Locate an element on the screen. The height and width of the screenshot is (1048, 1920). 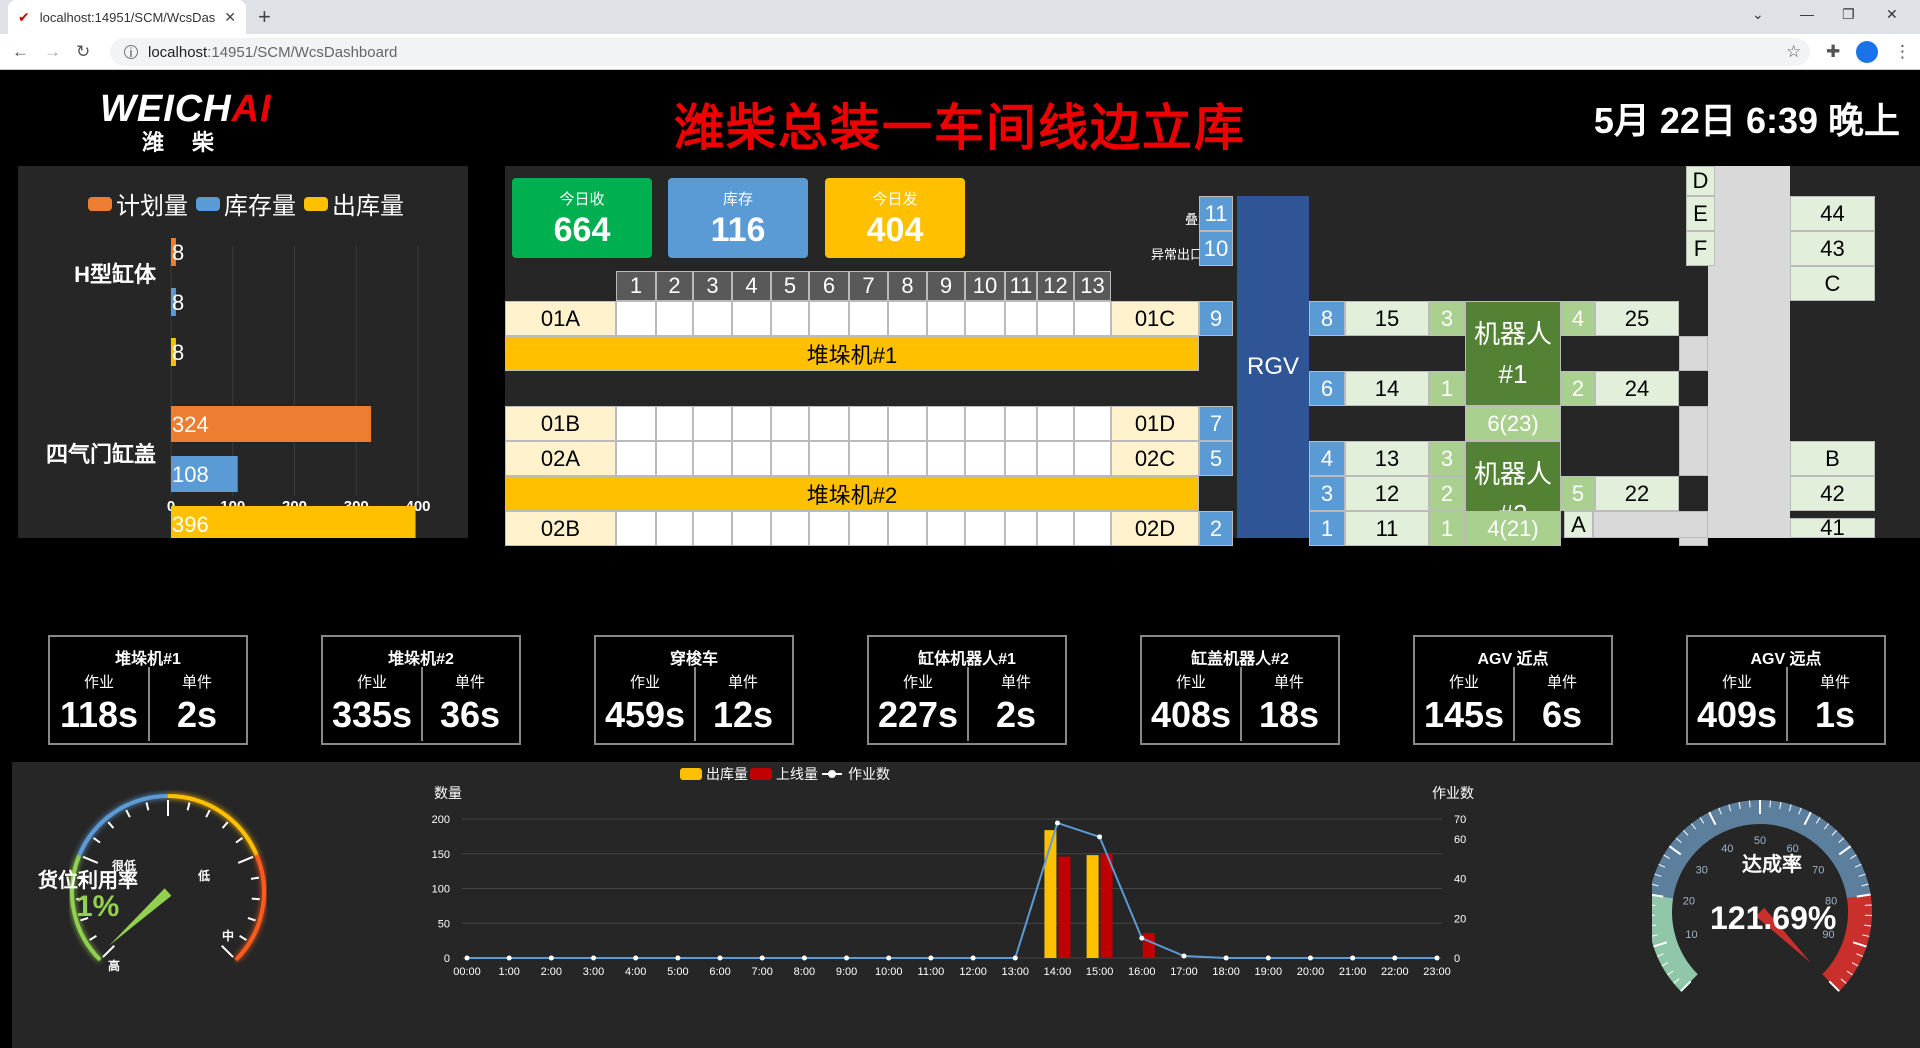
station-job-label: 作业 is located at coordinates (371, 682).